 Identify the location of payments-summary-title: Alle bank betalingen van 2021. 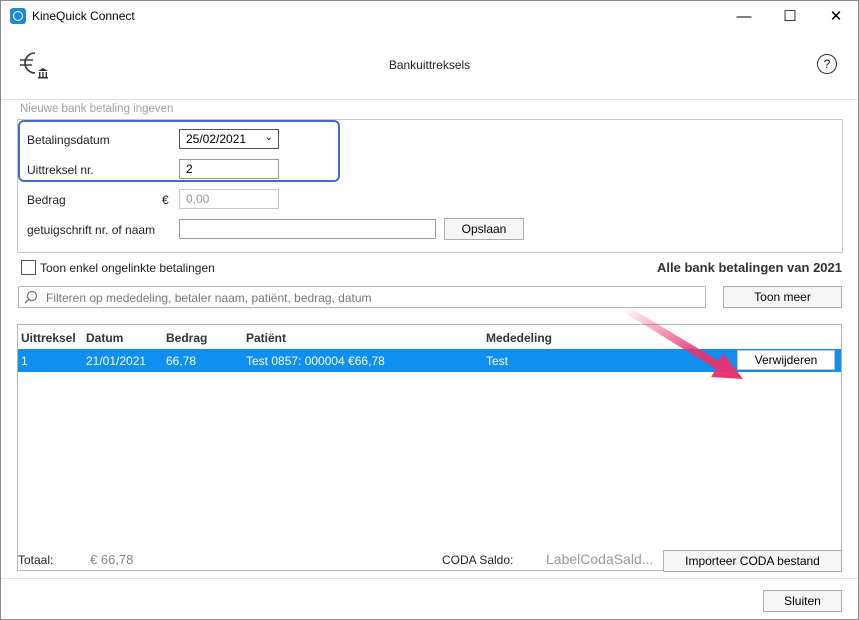
(749, 267).